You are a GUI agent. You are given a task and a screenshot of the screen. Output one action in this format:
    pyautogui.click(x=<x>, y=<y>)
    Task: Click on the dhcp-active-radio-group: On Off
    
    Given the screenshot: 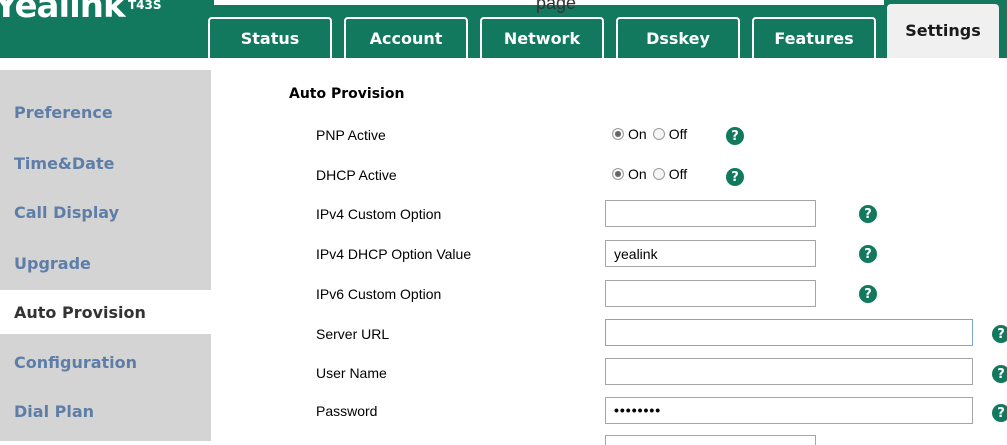 What is the action you would take?
    pyautogui.click(x=652, y=174)
    